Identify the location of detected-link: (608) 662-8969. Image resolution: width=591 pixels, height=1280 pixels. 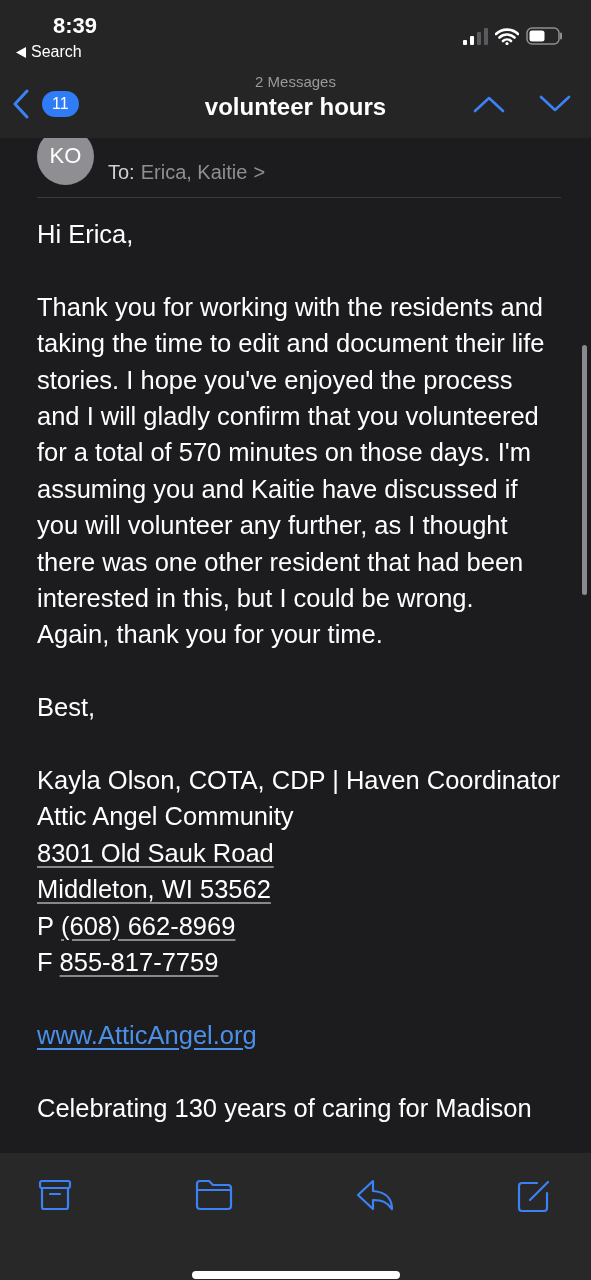
(148, 926).